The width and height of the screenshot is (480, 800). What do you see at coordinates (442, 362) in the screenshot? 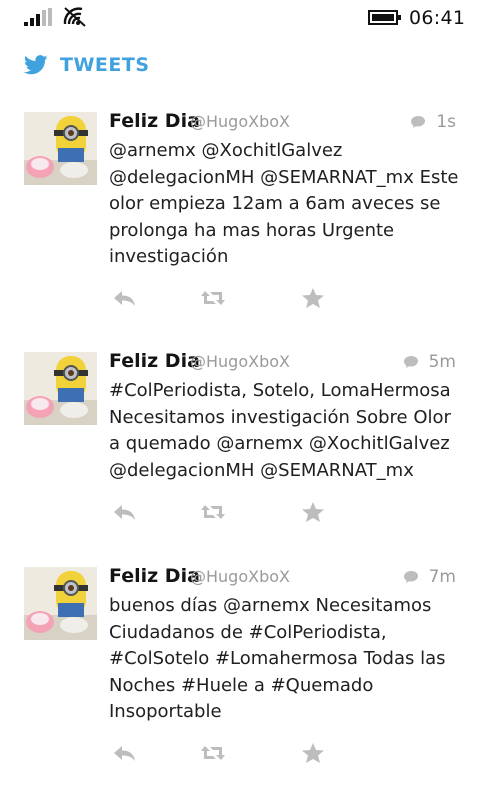
I see `tweet-age: 5m` at bounding box center [442, 362].